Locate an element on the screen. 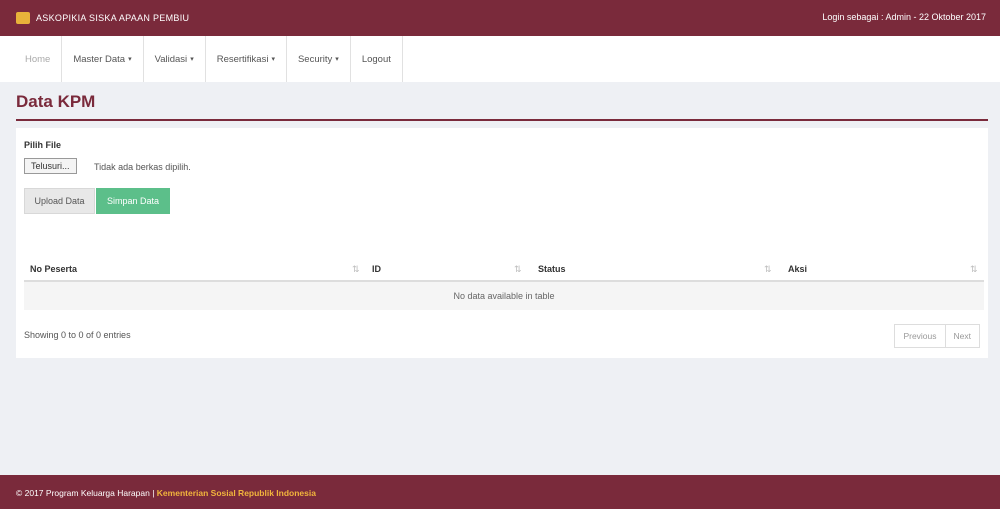 The image size is (1000, 509). page-title: Data KPM is located at coordinates (56, 101).